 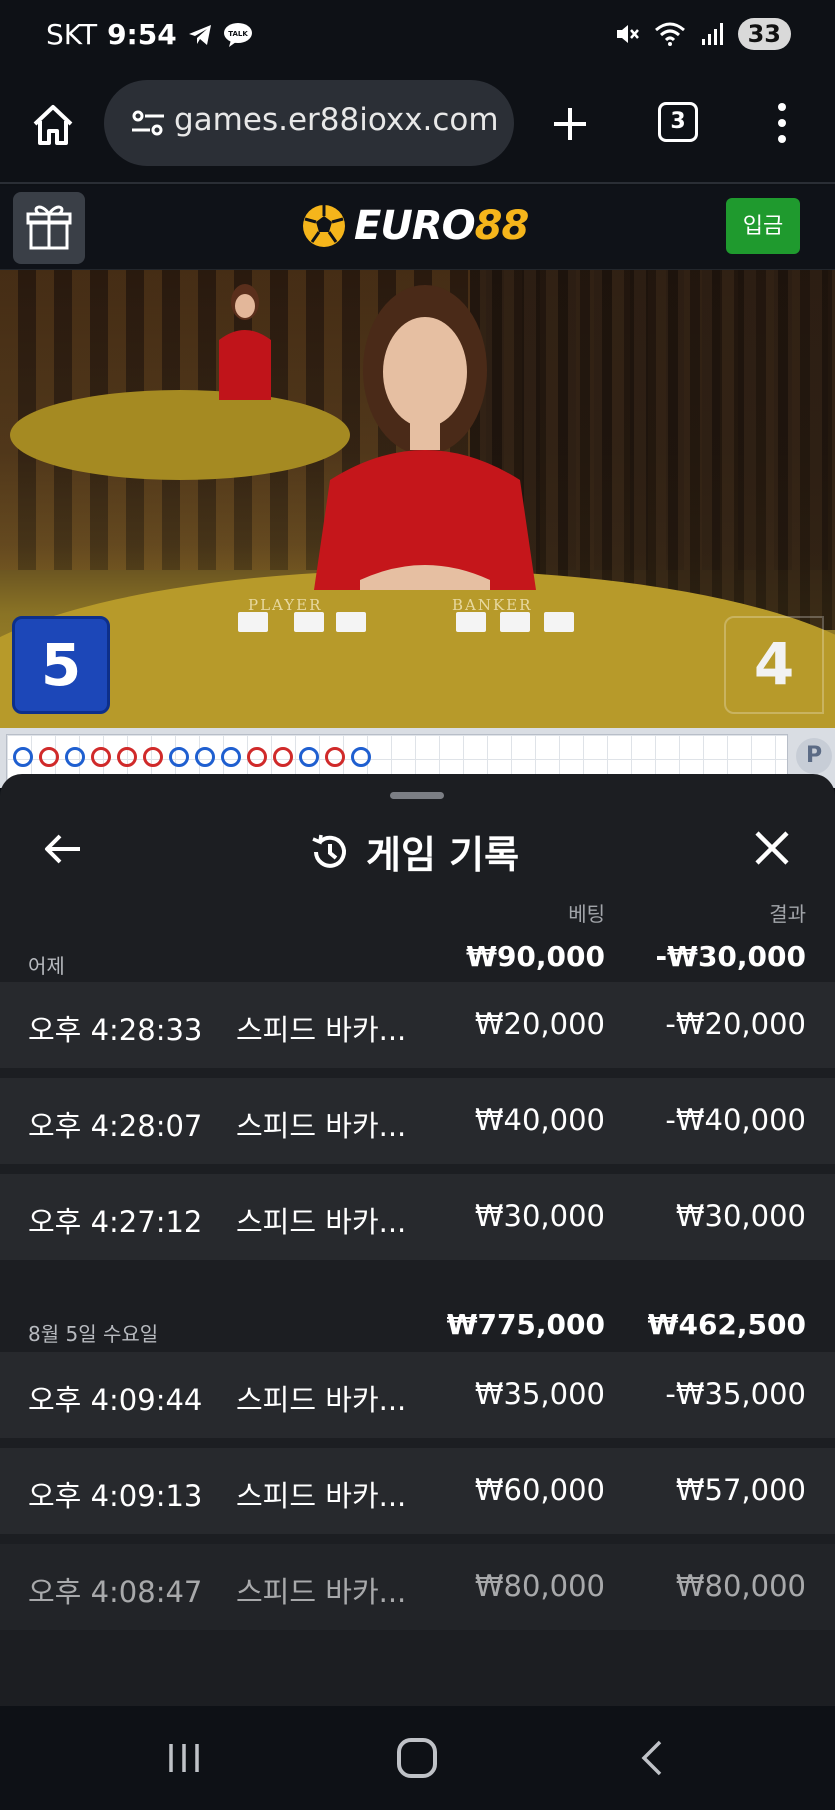 What do you see at coordinates (774, 665) in the screenshot?
I see `banker-score: 4` at bounding box center [774, 665].